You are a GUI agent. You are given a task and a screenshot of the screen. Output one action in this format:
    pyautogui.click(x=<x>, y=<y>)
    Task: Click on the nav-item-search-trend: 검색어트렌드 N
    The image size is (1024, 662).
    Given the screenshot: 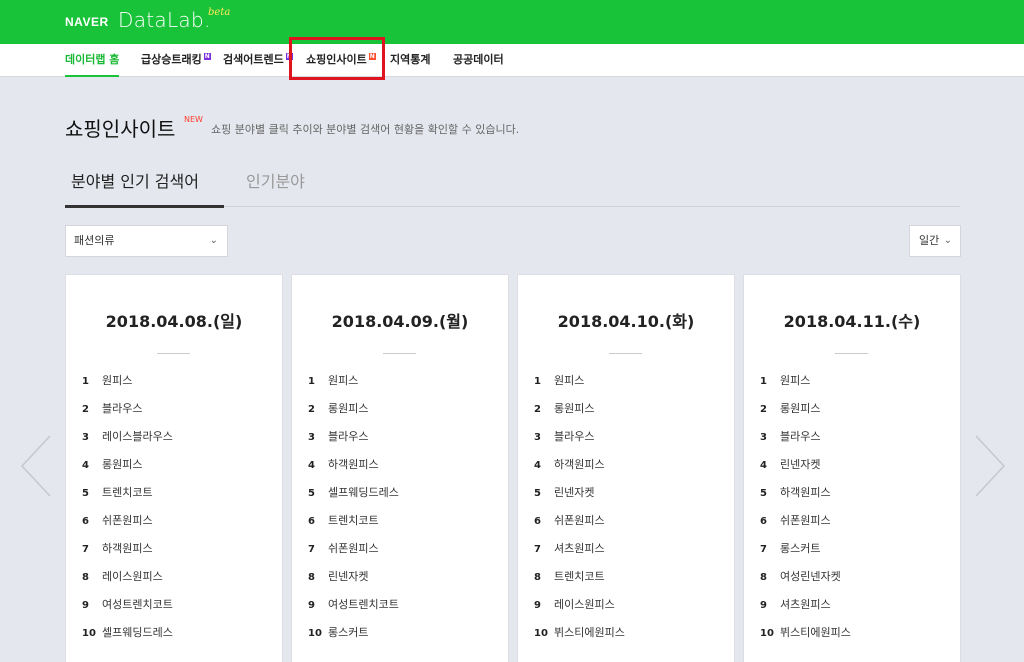 What is the action you would take?
    pyautogui.click(x=258, y=60)
    